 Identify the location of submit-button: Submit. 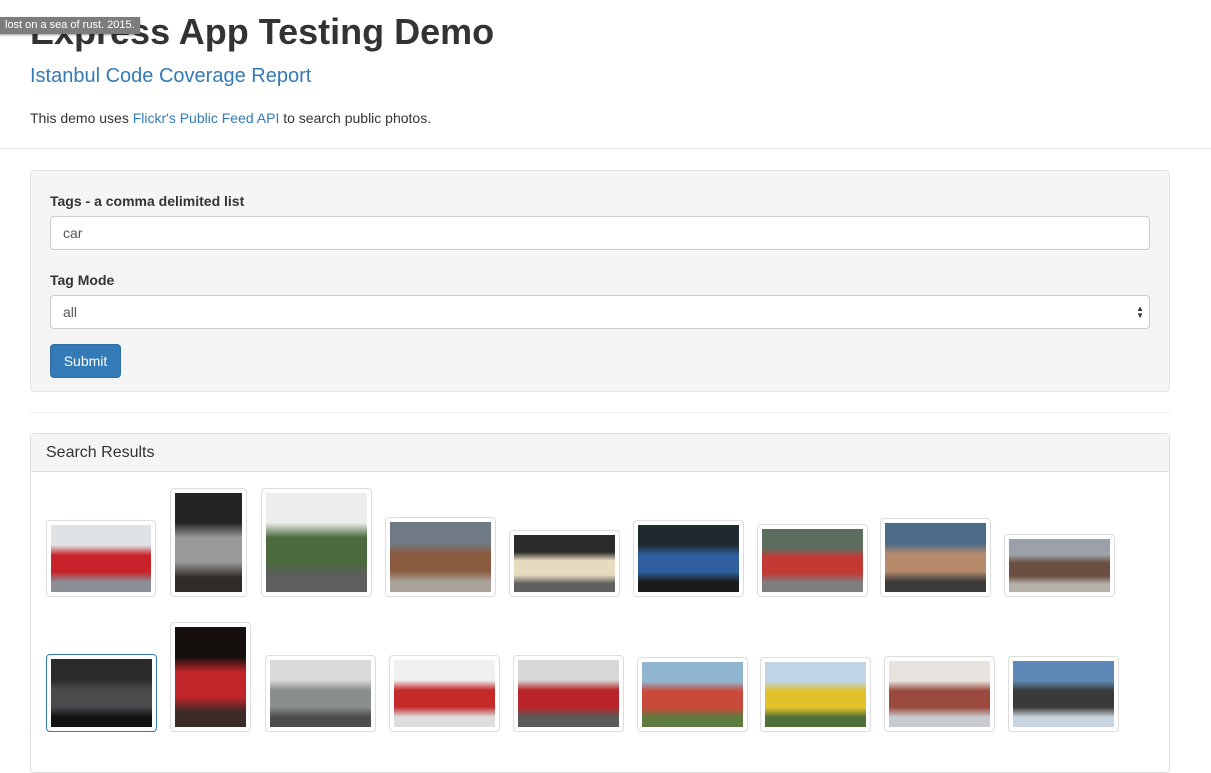
(85, 361).